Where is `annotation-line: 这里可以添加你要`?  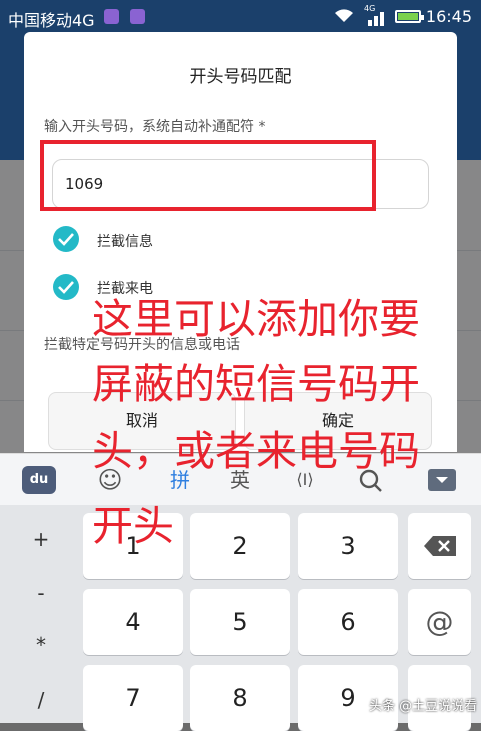 annotation-line: 这里可以添加你要 is located at coordinates (256, 319).